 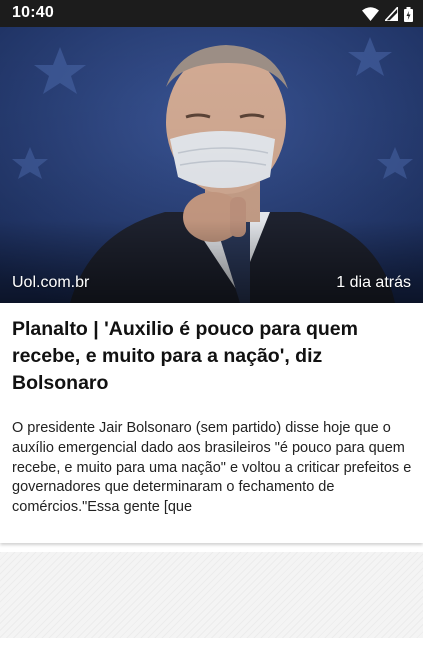 What do you see at coordinates (370, 14) in the screenshot?
I see `wifi-icon` at bounding box center [370, 14].